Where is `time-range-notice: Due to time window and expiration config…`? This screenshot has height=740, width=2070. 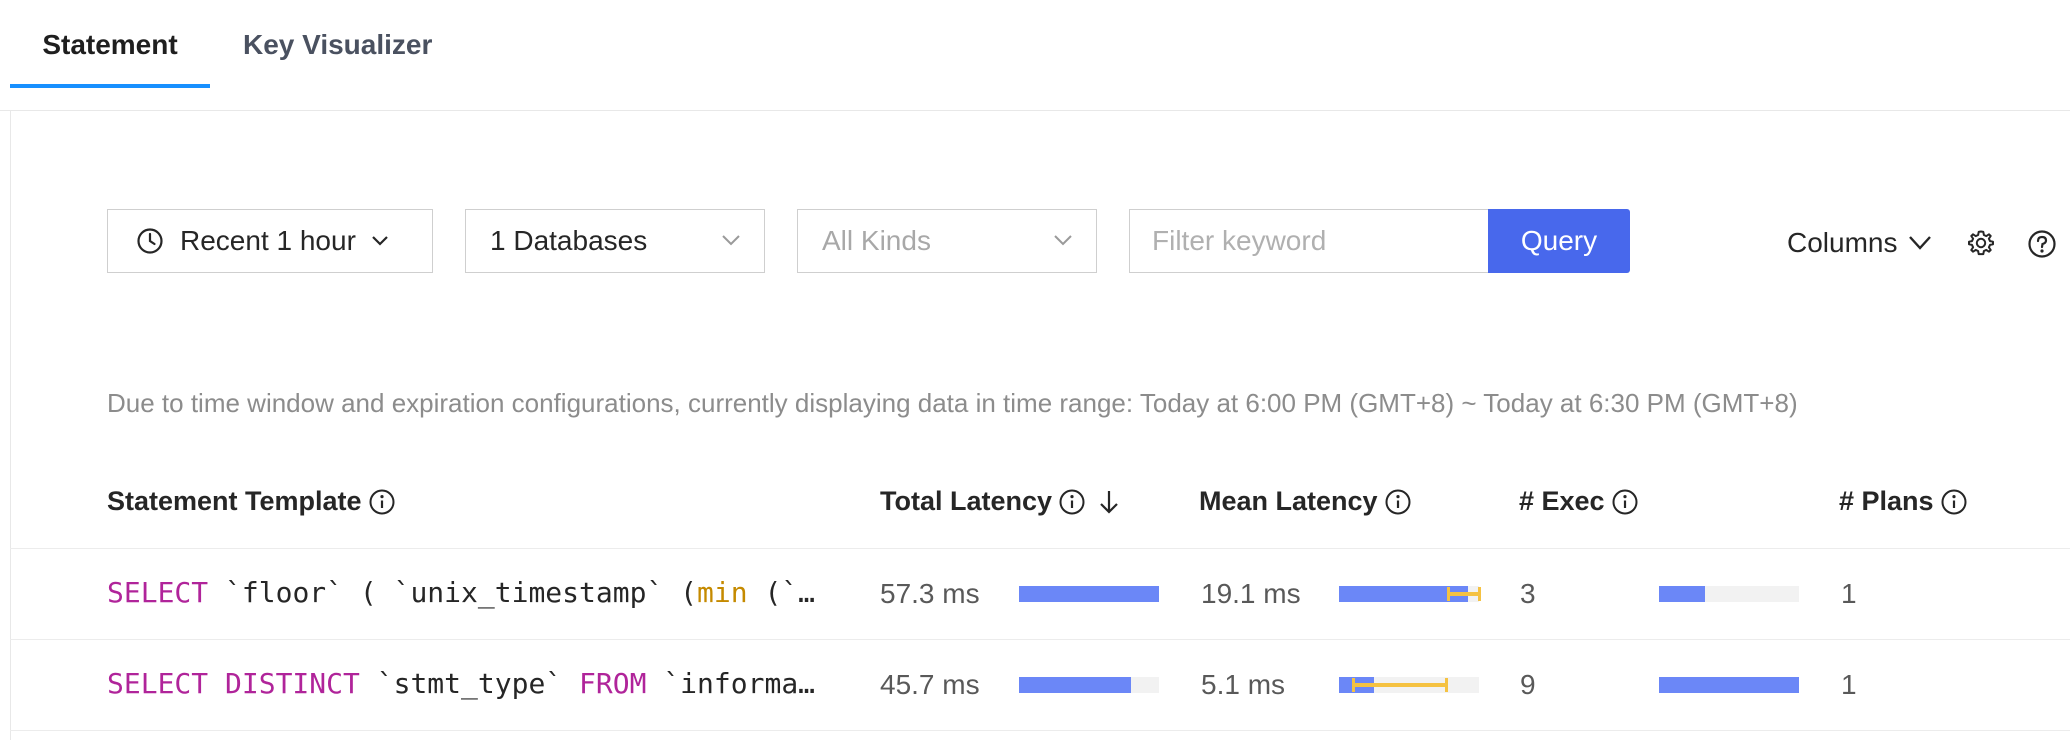 time-range-notice: Due to time window and expiration config… is located at coordinates (952, 403).